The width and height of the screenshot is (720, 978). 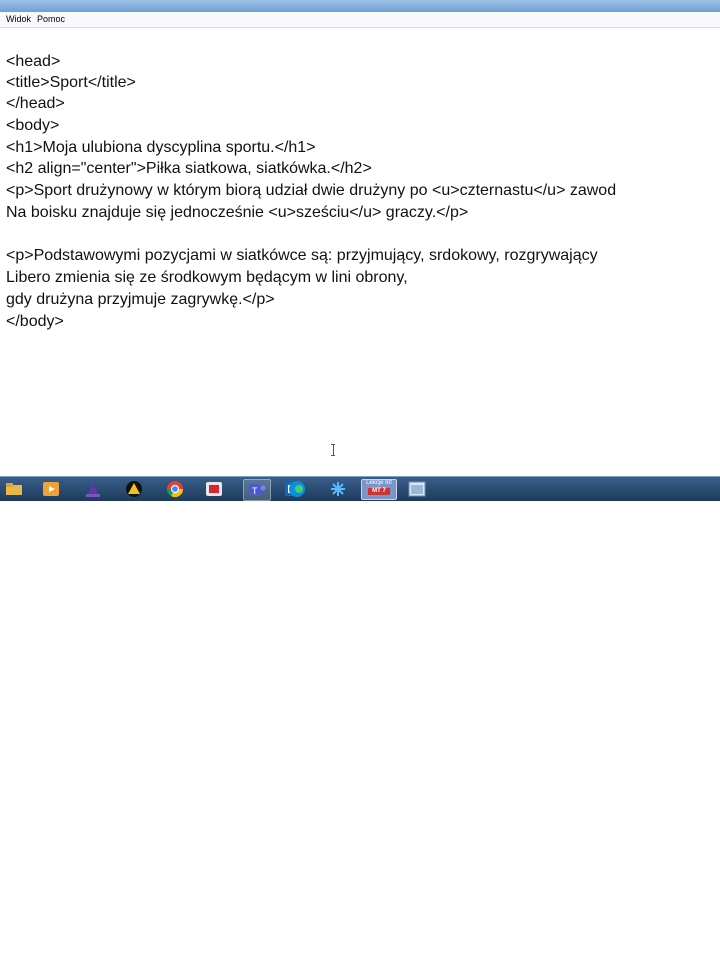 I want to click on editor-line: gdy drużyna przyjmuje zagrywkę.</p>, so click(x=140, y=299).